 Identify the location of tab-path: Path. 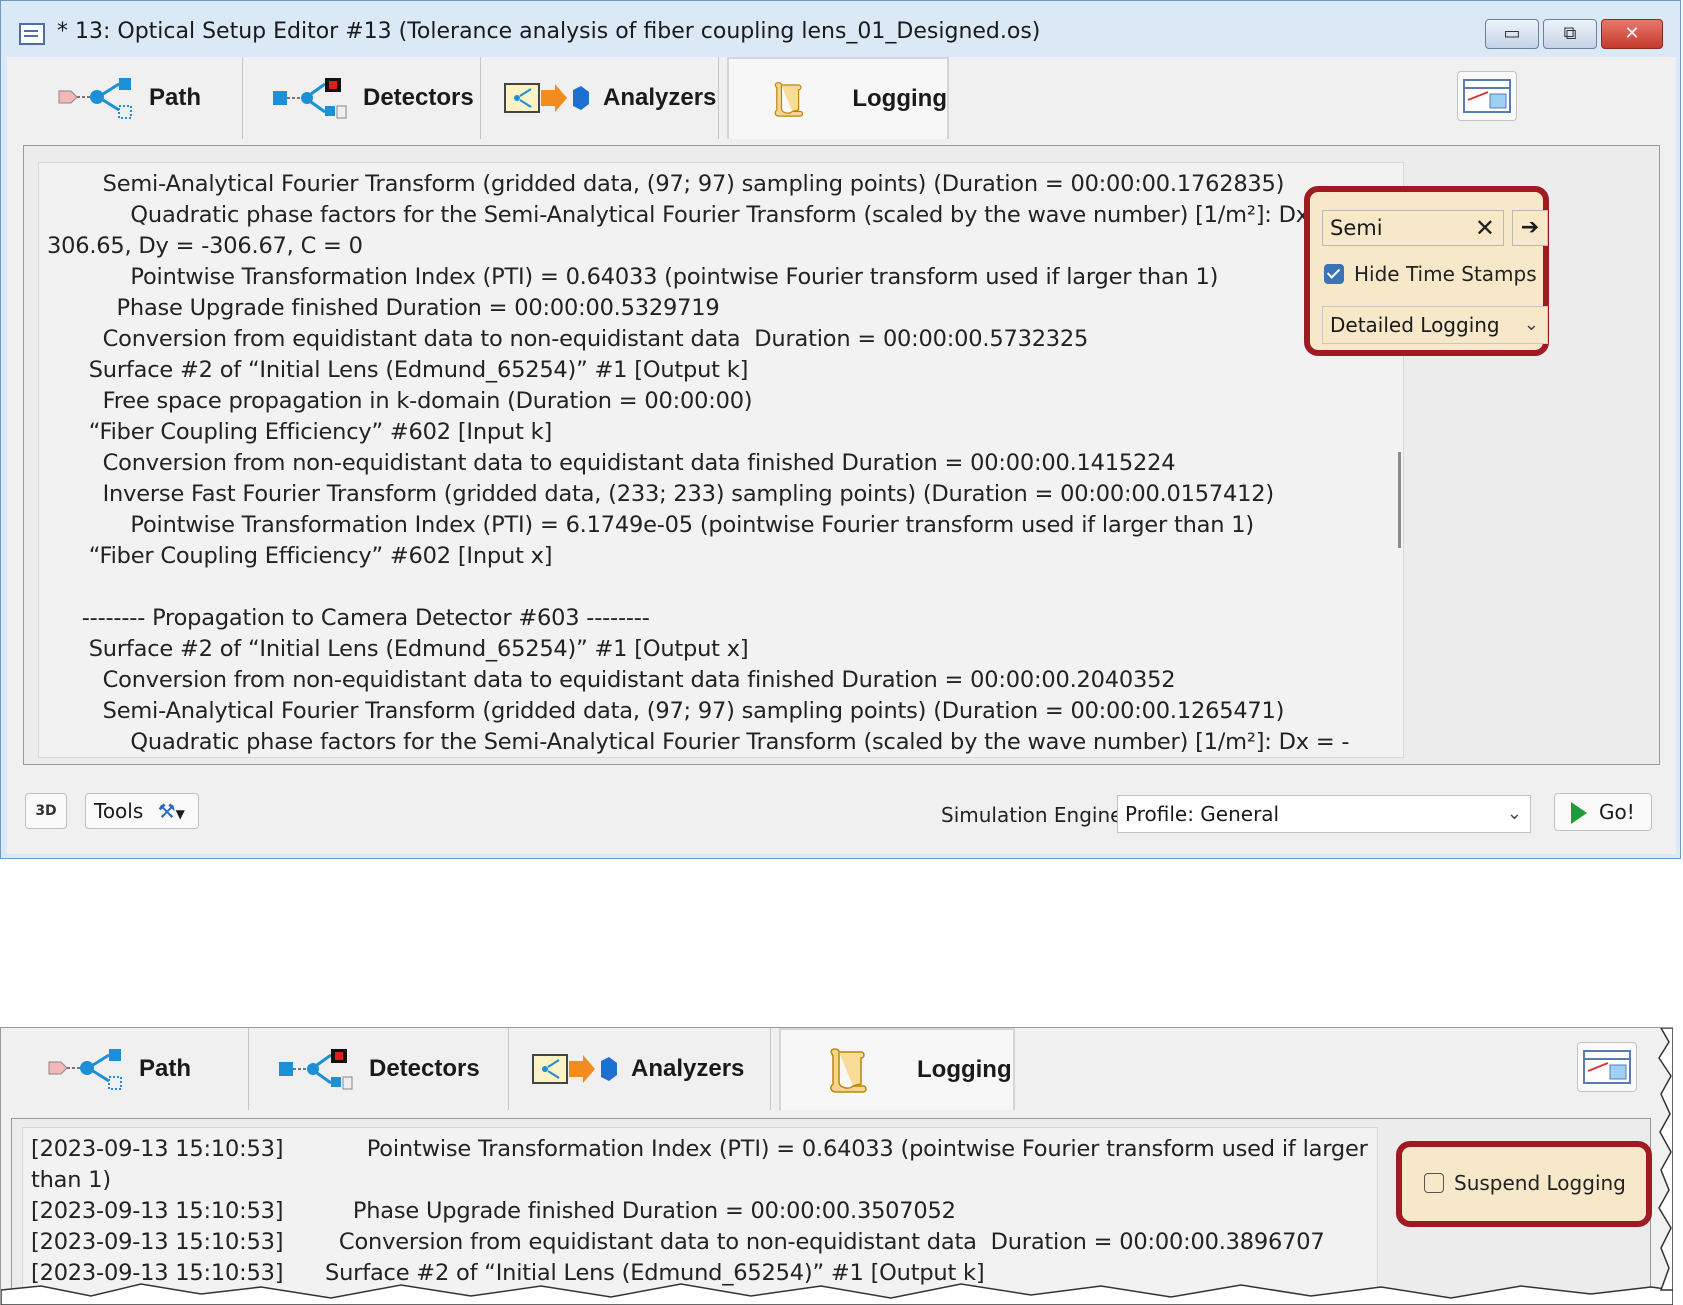
(125, 98).